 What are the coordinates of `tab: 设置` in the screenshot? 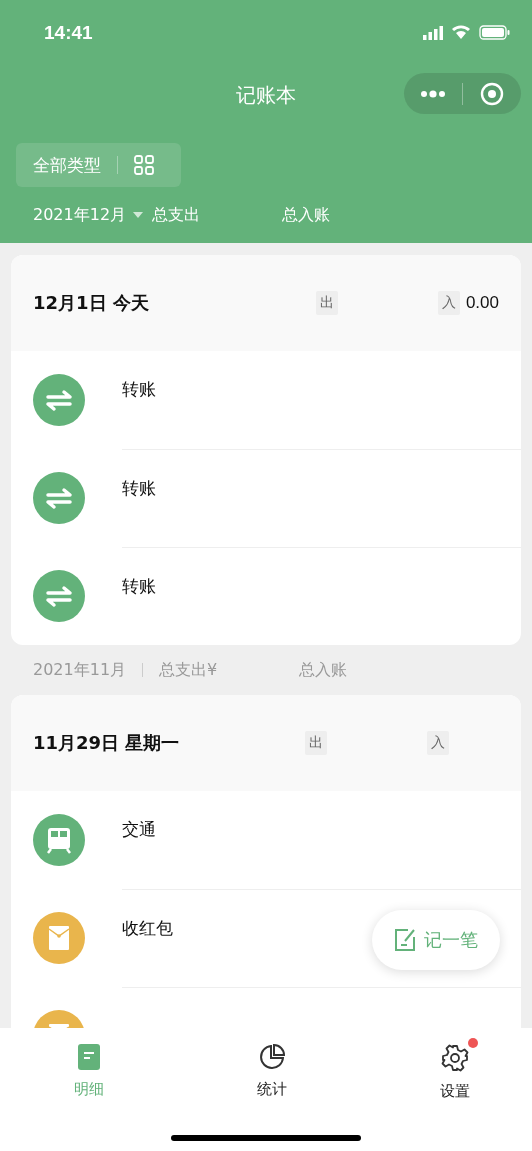 It's located at (455, 1068).